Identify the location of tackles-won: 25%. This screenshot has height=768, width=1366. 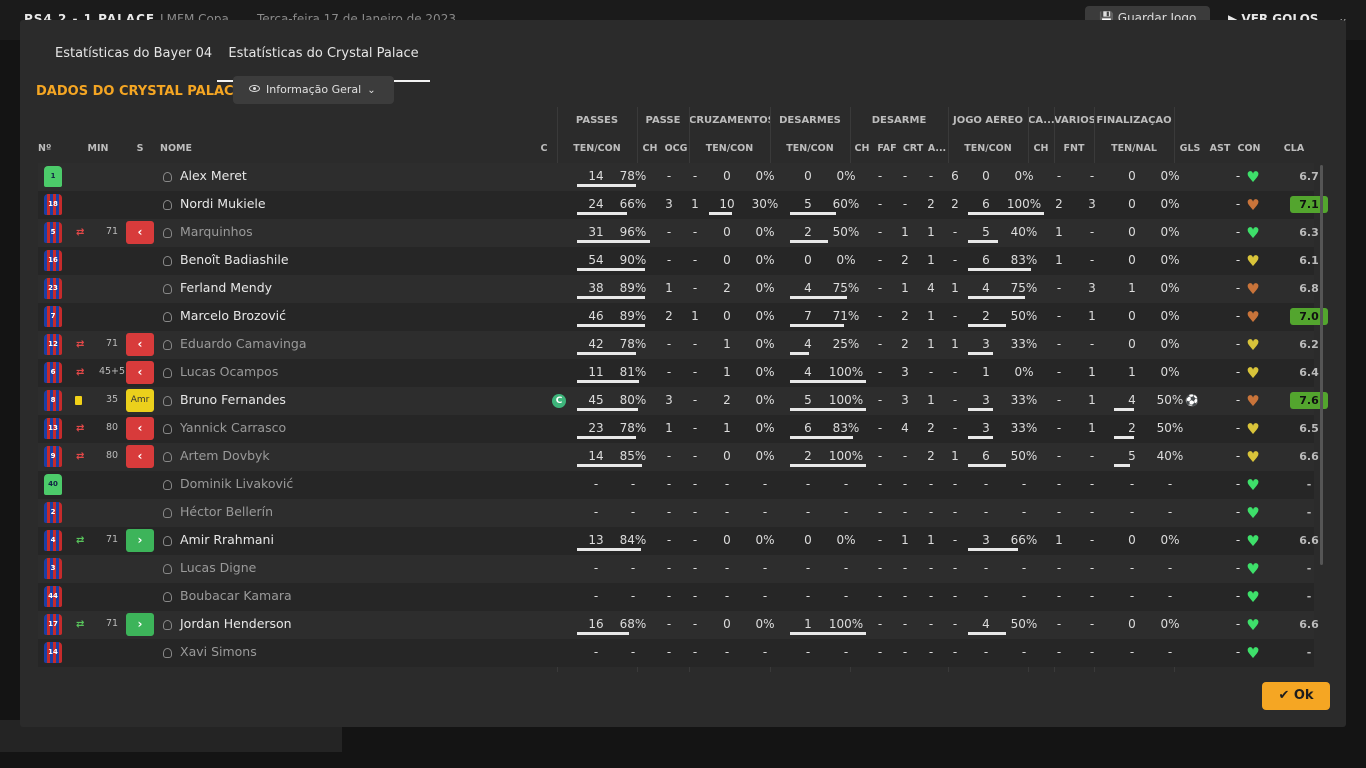
(846, 344).